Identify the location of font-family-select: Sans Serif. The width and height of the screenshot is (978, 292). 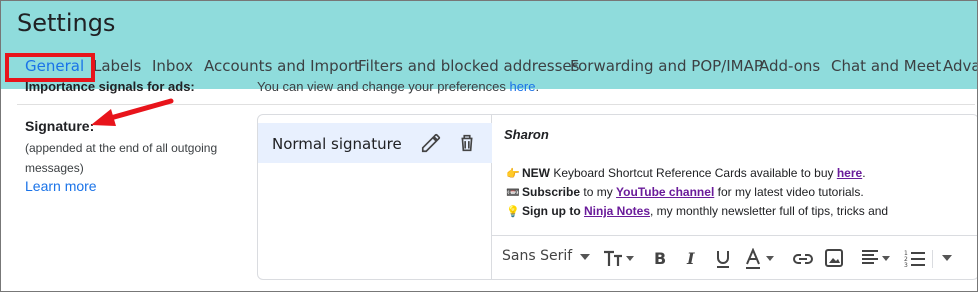
(537, 256).